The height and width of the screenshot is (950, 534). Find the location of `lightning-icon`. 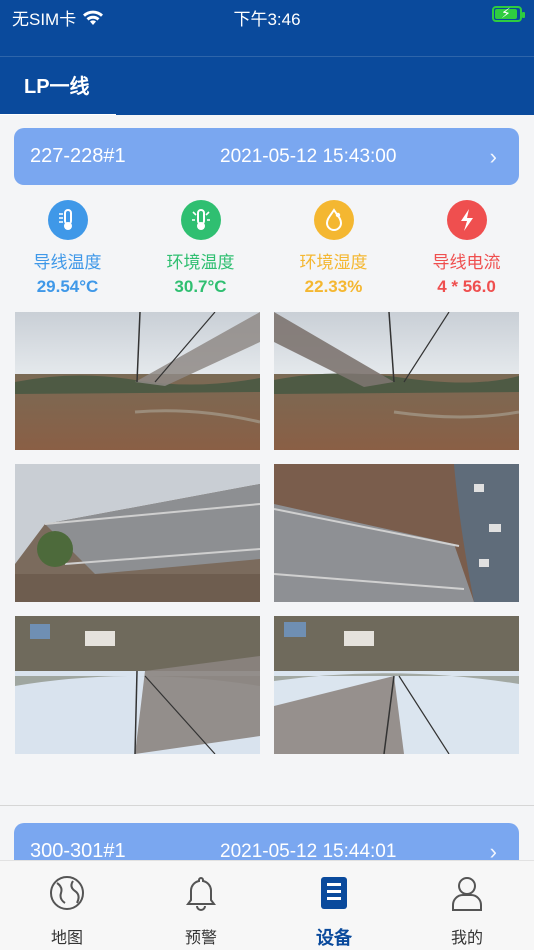

lightning-icon is located at coordinates (466, 220).